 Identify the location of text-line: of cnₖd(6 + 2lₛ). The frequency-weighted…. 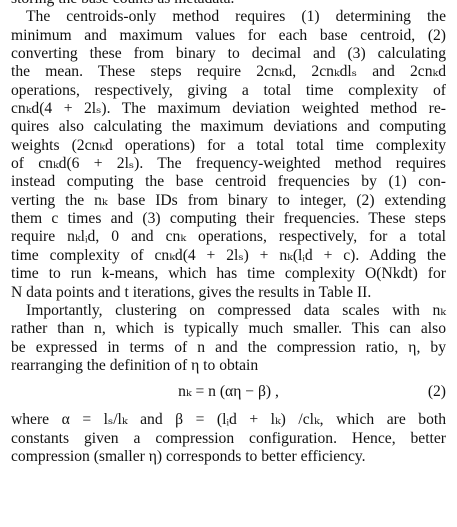
(228, 164).